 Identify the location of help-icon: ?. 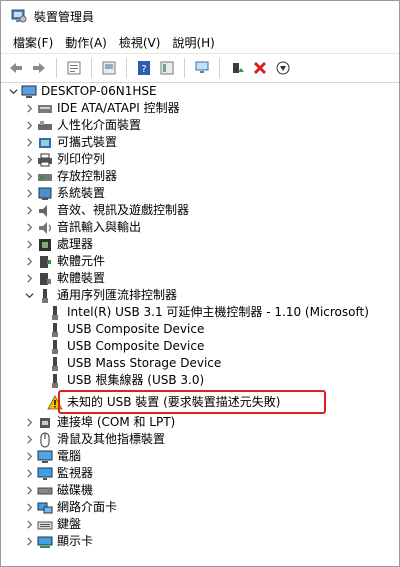
(144, 68).